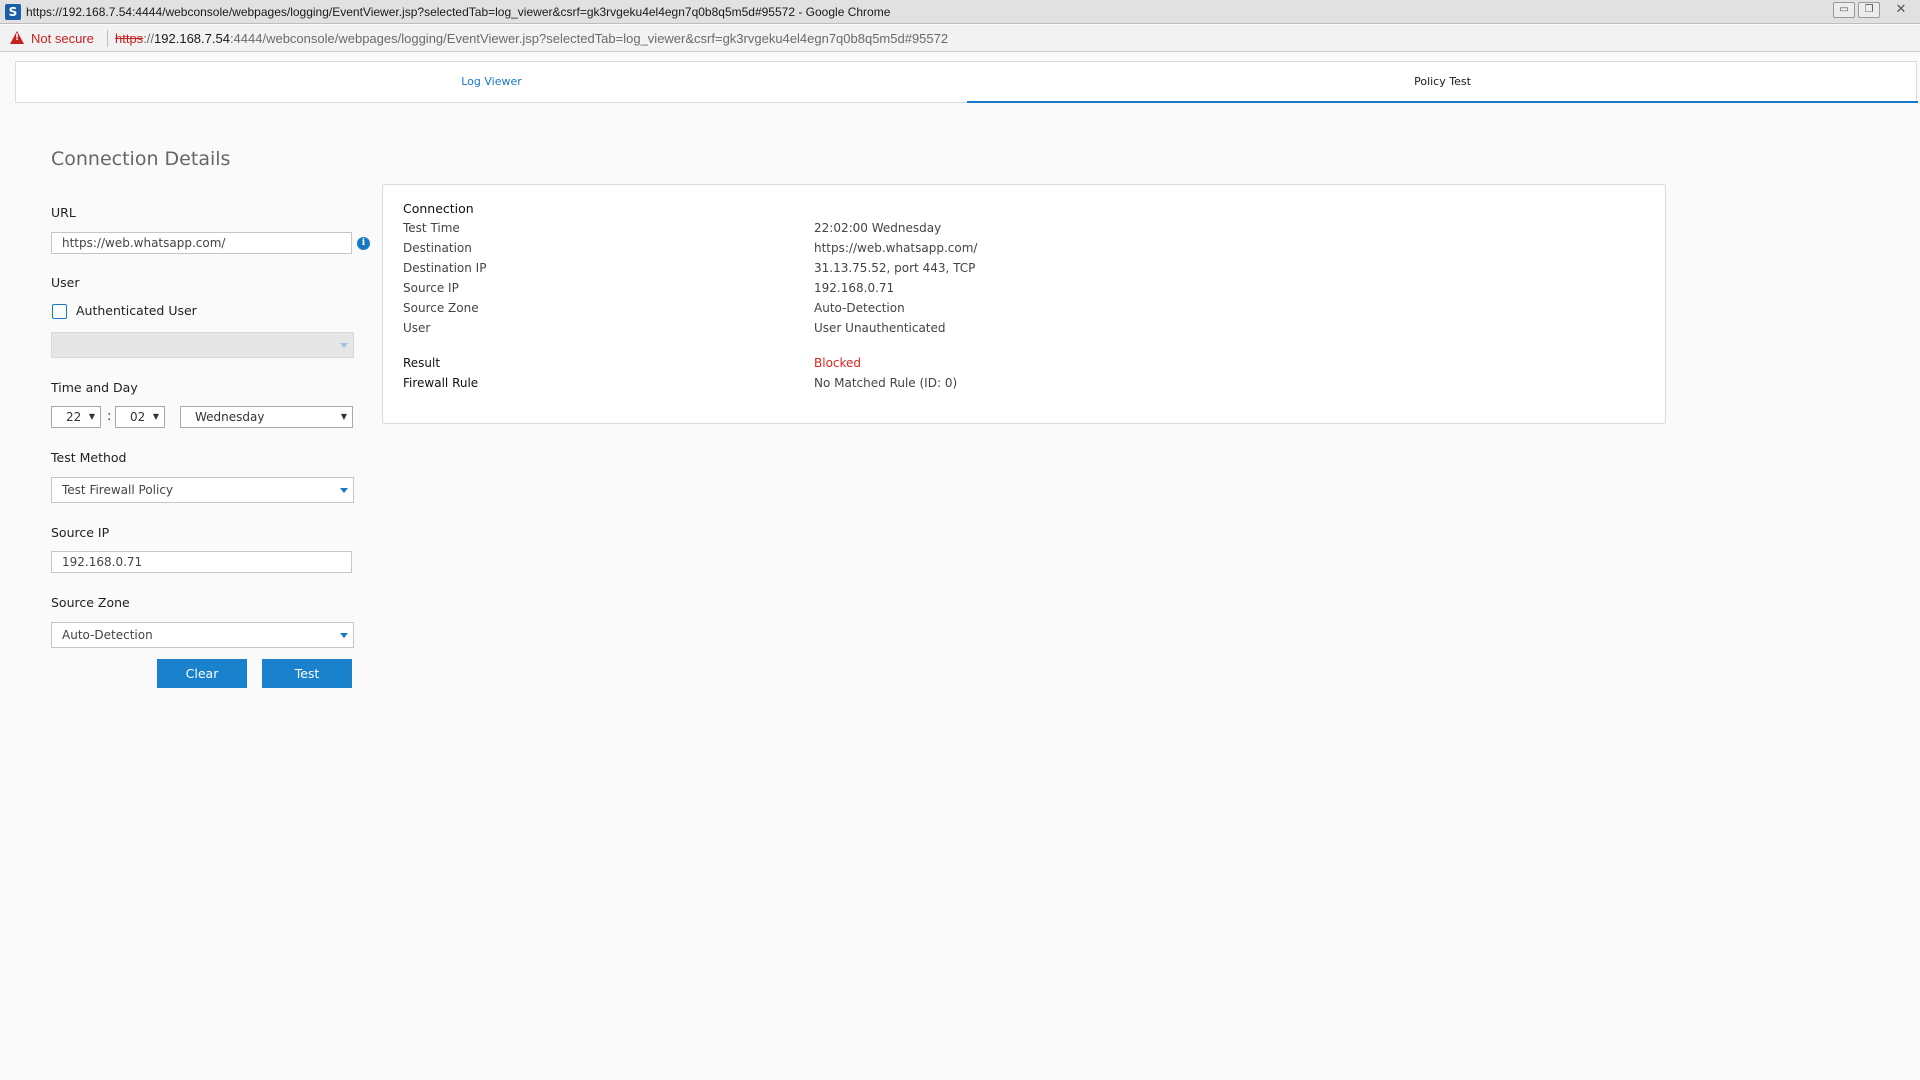  I want to click on test-button: Test, so click(307, 673).